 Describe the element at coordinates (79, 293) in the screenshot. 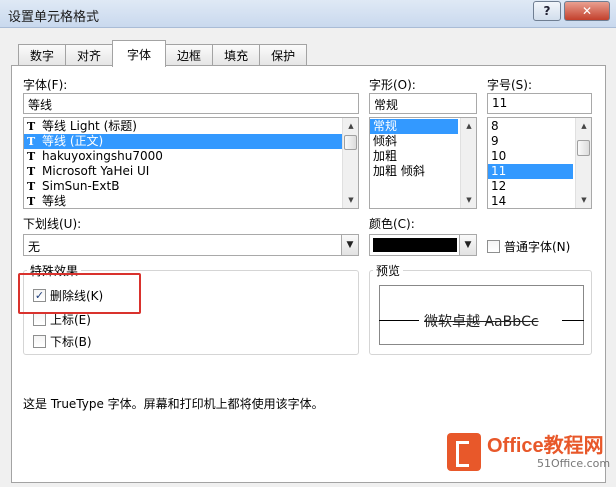

I see `annotation-highlight` at that location.